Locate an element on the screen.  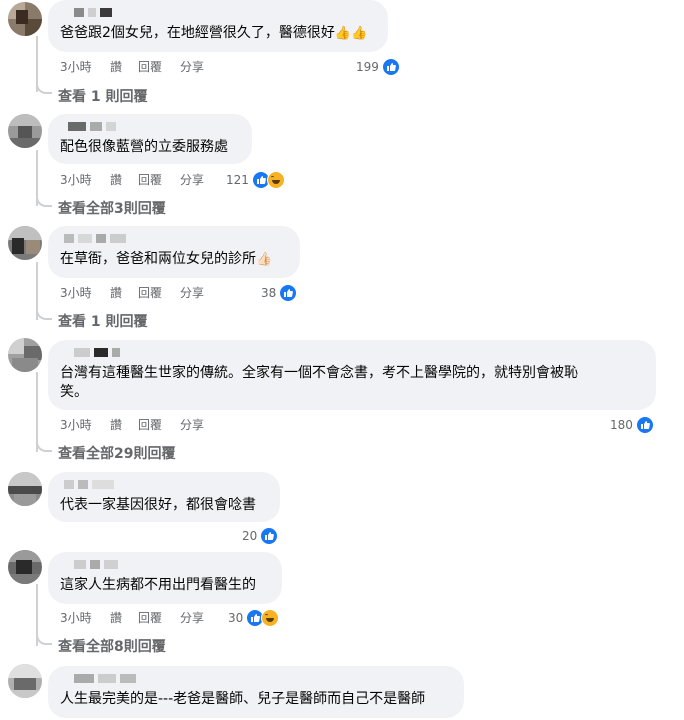
comment-bubble: 在草衙，爸爸和兩位女兒的診所👍🏻 is located at coordinates (174, 252).